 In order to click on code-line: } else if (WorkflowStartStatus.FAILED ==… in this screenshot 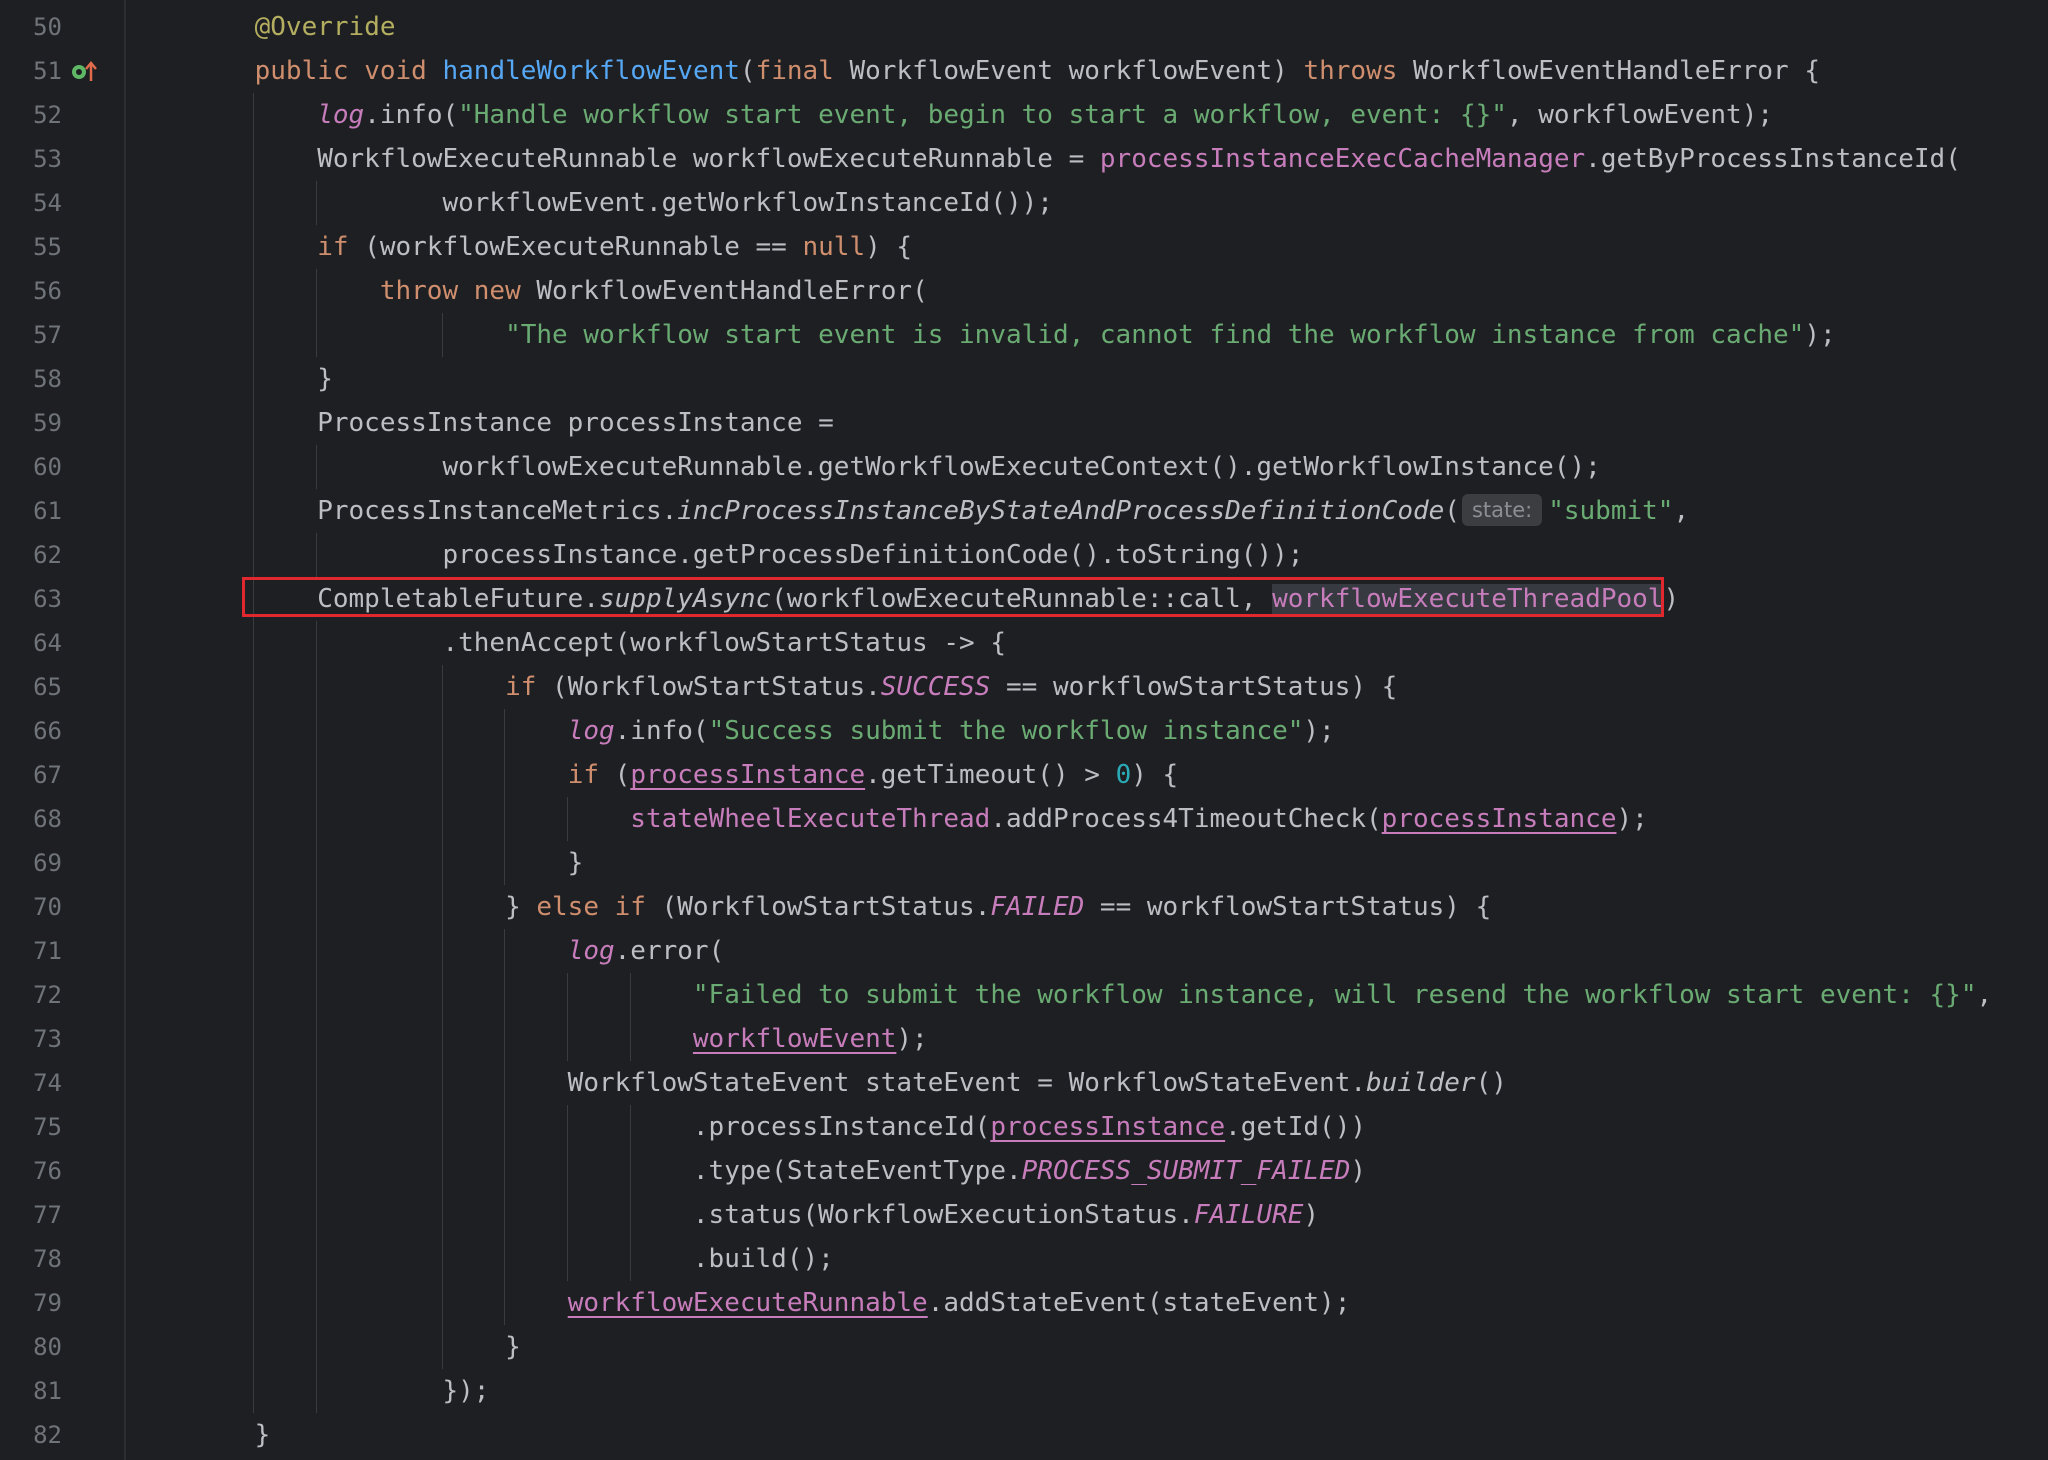, I will do `click(841, 907)`.